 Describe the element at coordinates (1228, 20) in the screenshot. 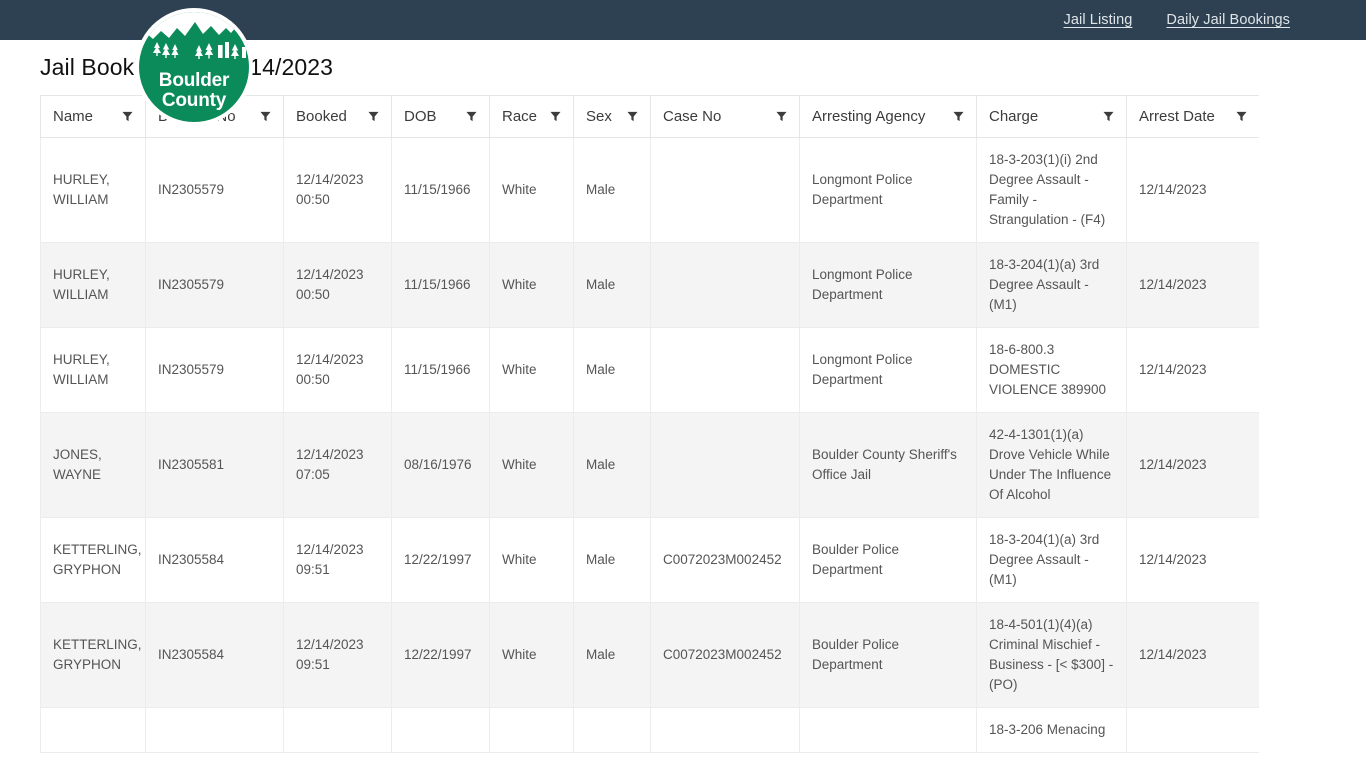

I see `nav-link-daily-jail-bookings: Daily Jail Bookings` at that location.